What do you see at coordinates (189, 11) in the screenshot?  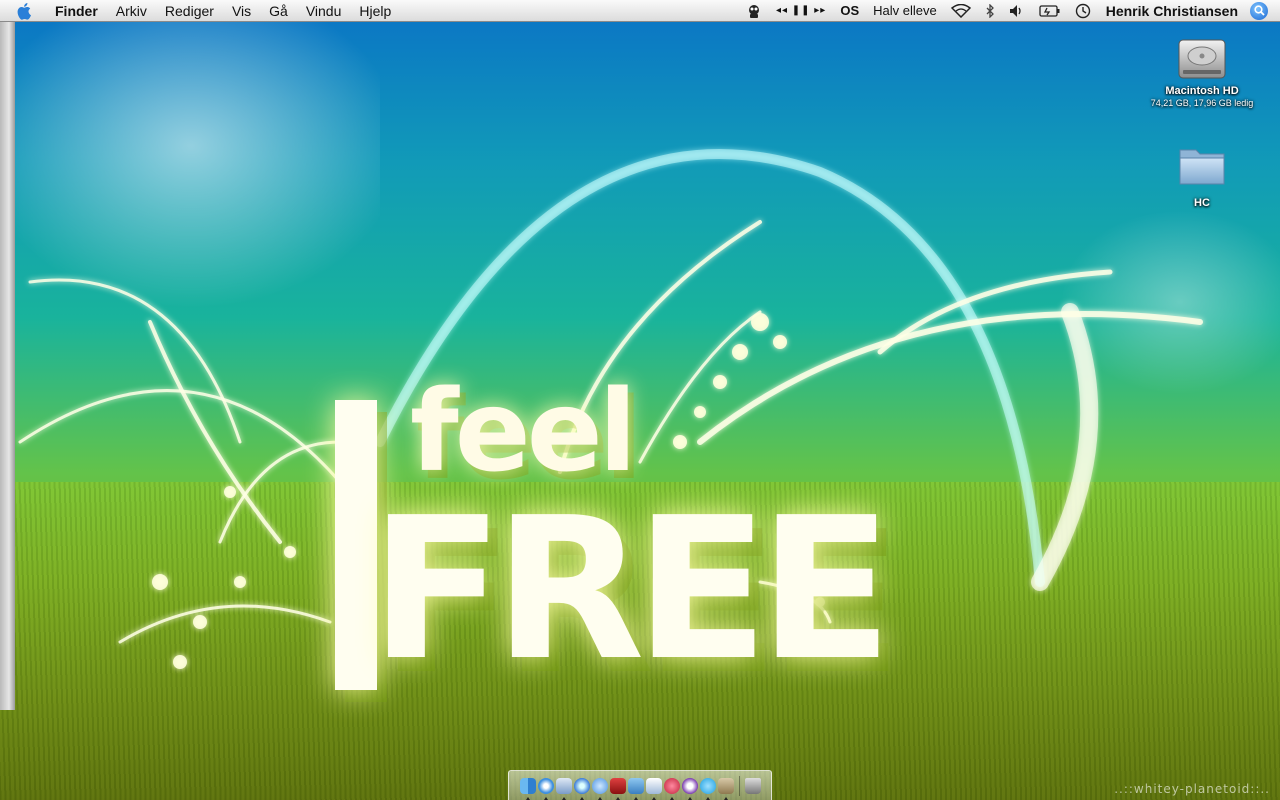 I see `menu-rediger: Rediger` at bounding box center [189, 11].